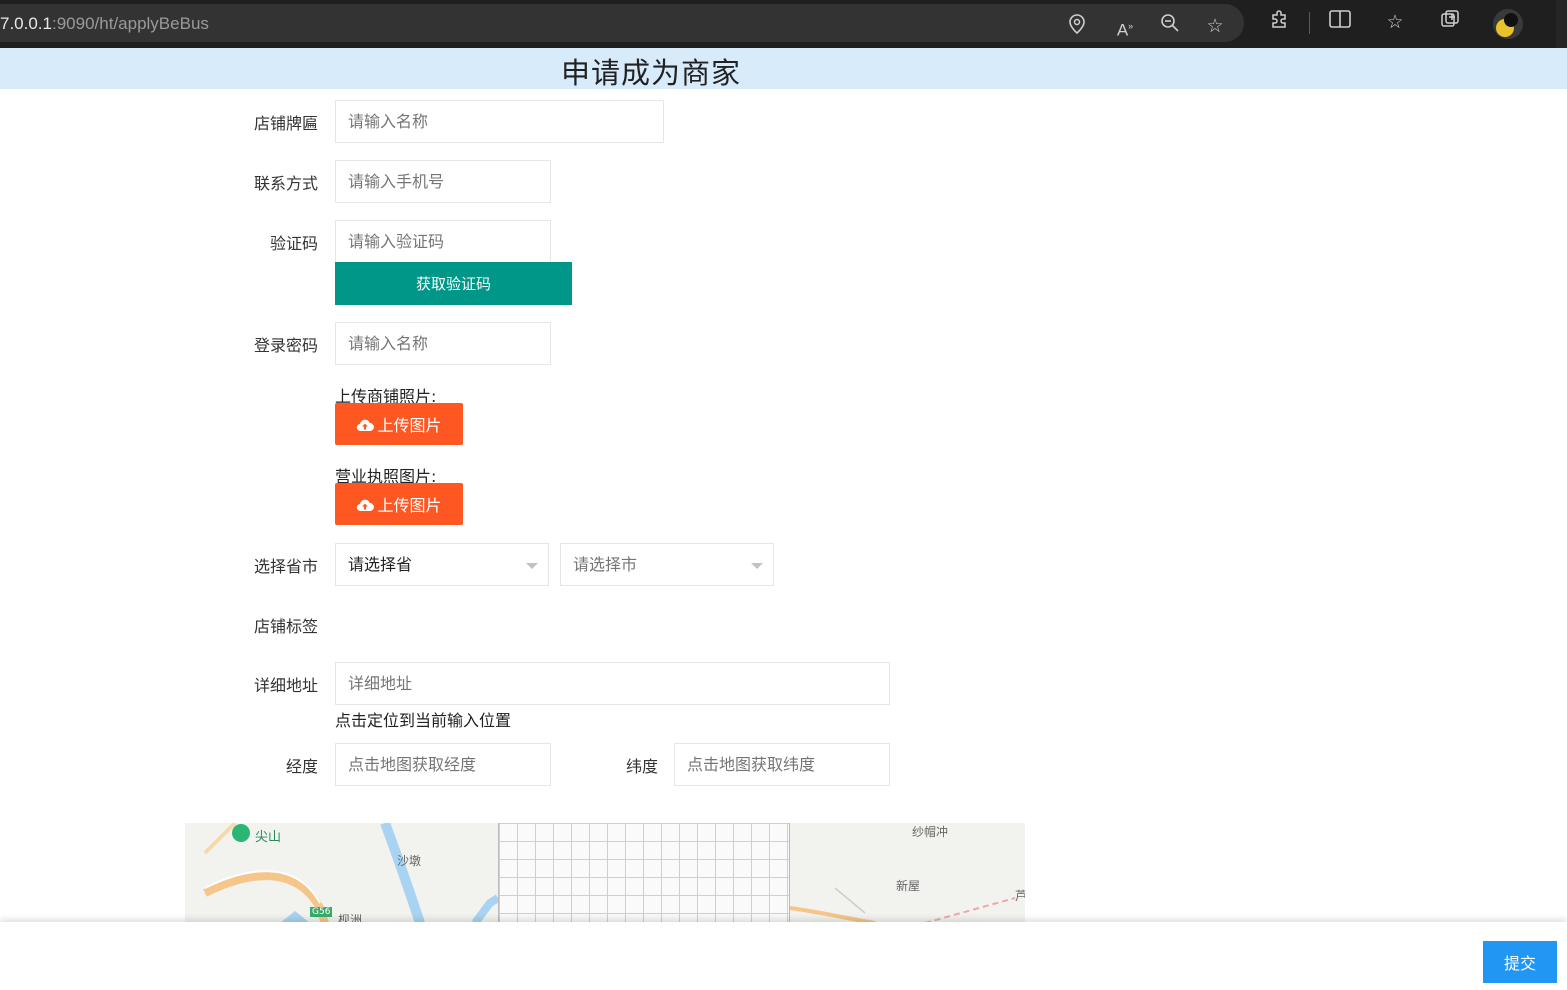 The width and height of the screenshot is (1567, 990). What do you see at coordinates (1340, 22) in the screenshot?
I see `split-screen-icon` at bounding box center [1340, 22].